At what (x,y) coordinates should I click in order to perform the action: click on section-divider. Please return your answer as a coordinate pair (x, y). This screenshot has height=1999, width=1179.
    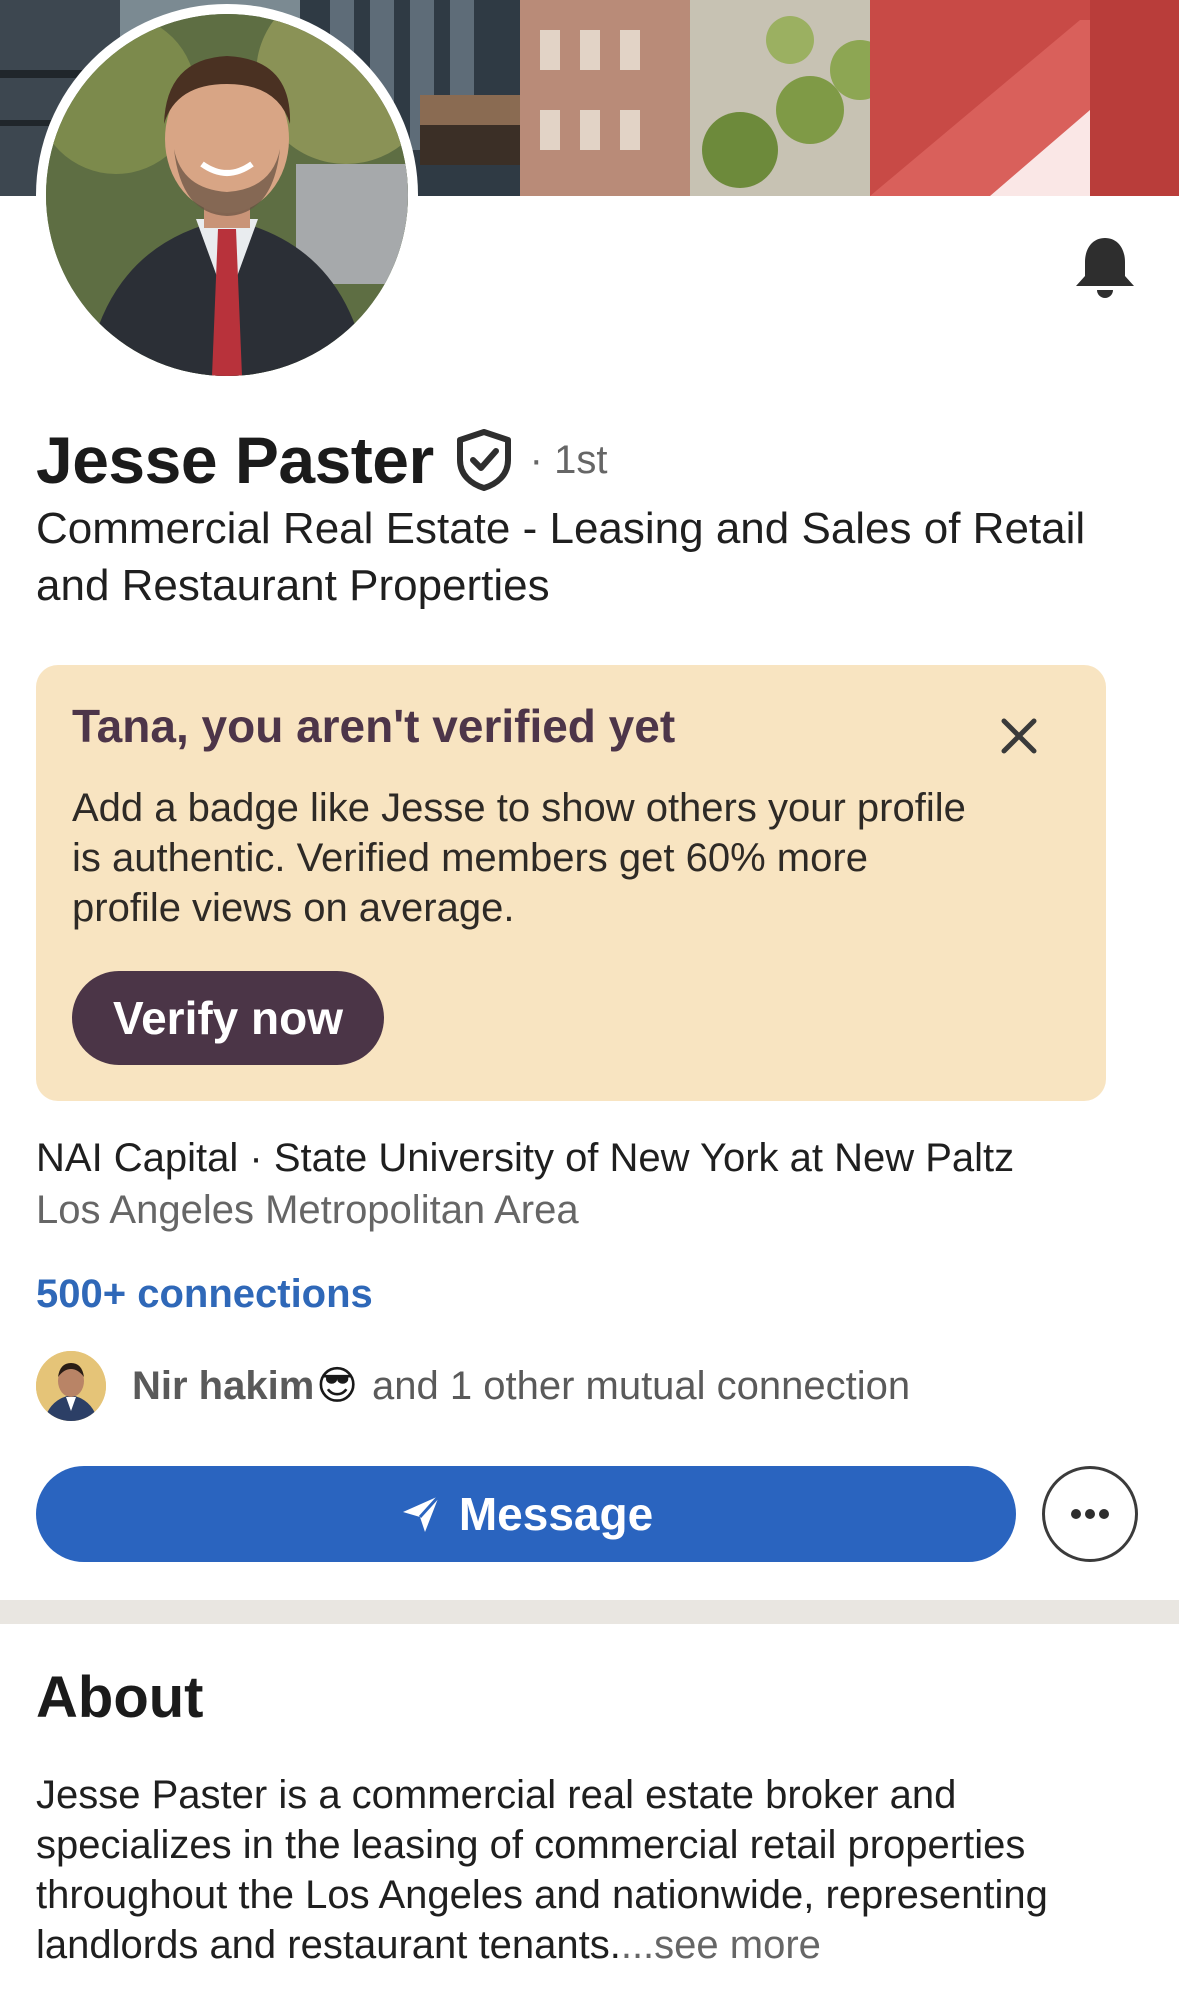
    Looking at the image, I should click on (589, 1612).